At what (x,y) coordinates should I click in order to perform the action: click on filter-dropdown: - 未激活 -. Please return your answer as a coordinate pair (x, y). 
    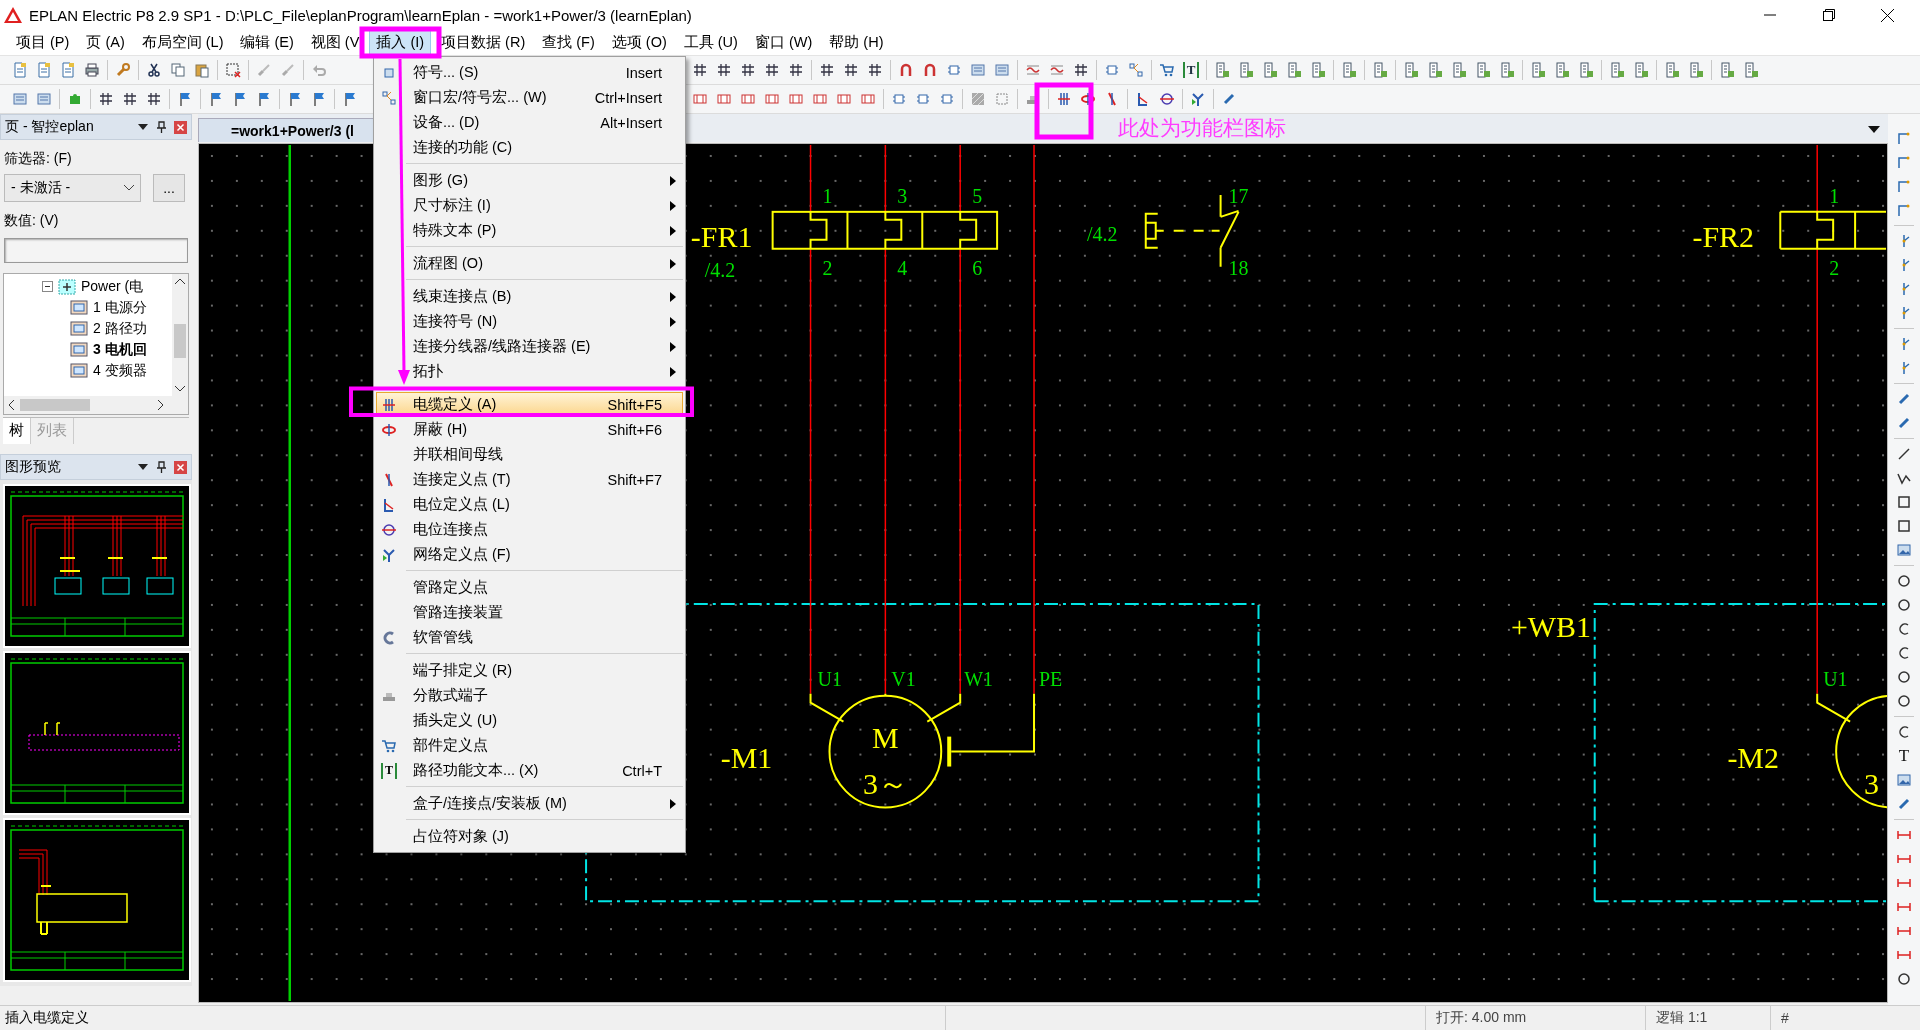
    Looking at the image, I should click on (72, 188).